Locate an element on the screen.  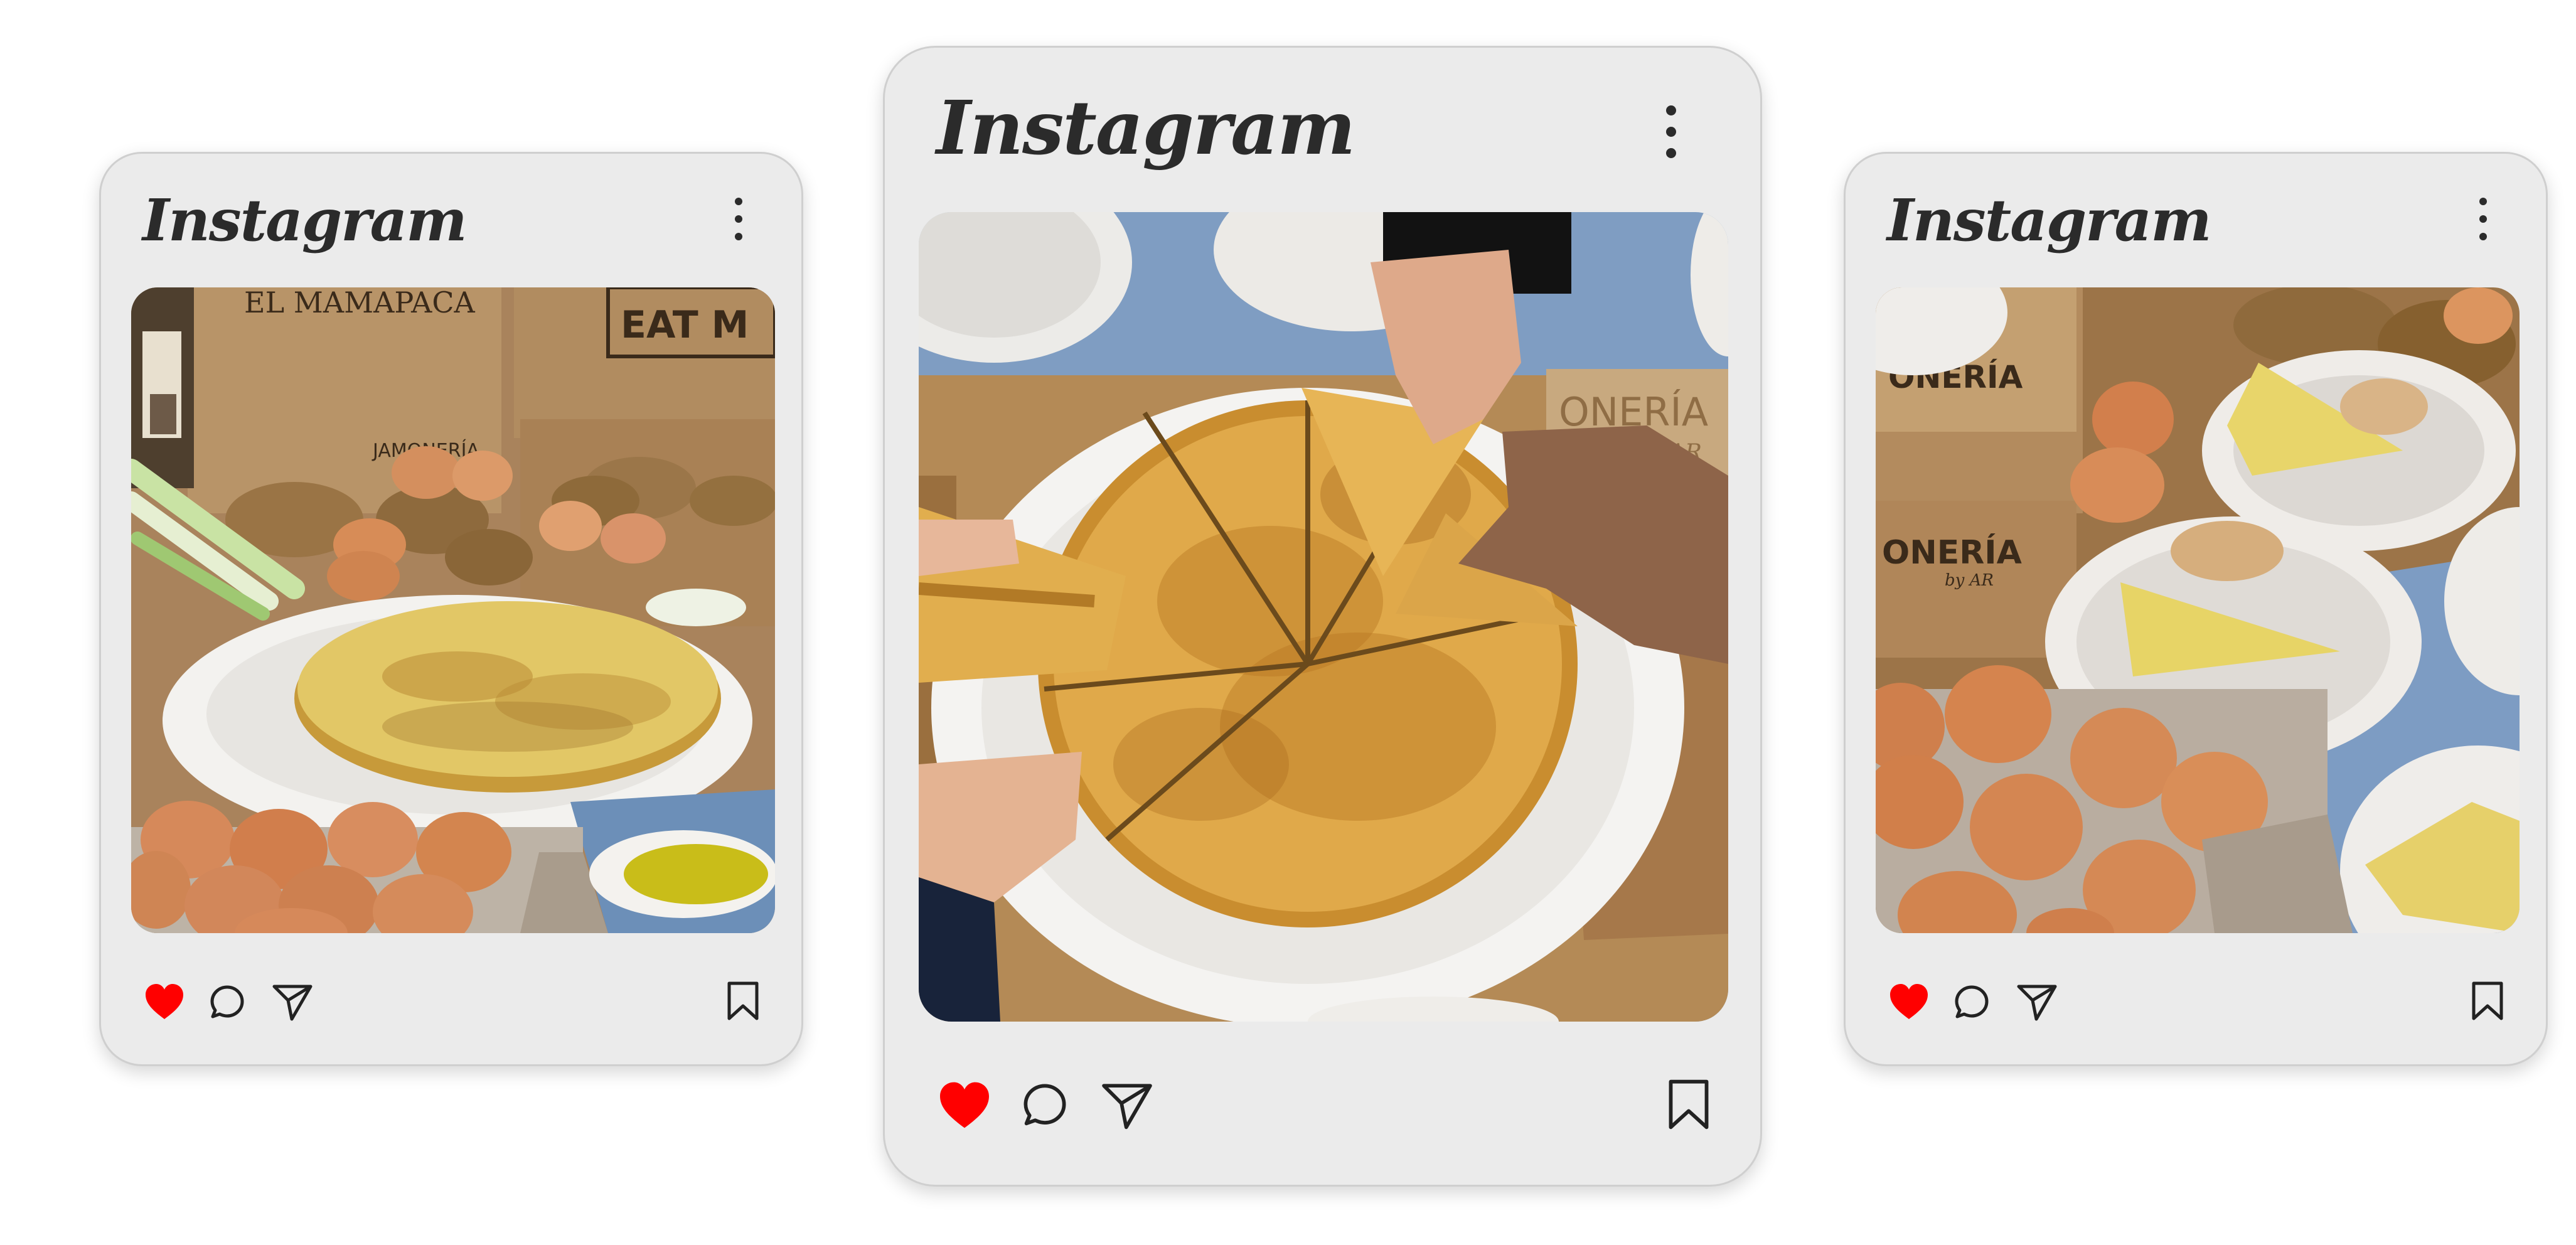
post-photo: ONERÍA ONERÍA by AR is located at coordinates (2198, 610).